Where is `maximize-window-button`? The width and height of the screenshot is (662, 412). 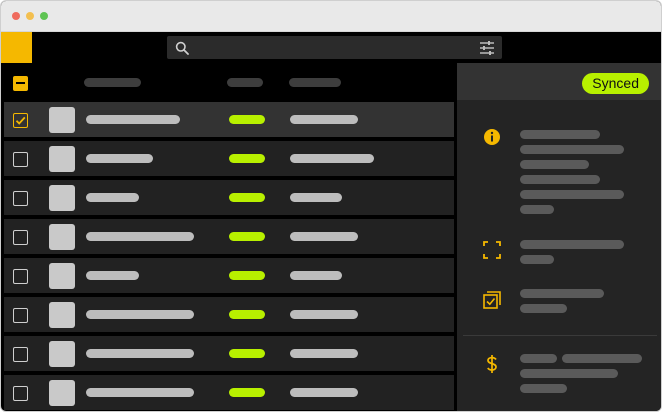 maximize-window-button is located at coordinates (44, 16).